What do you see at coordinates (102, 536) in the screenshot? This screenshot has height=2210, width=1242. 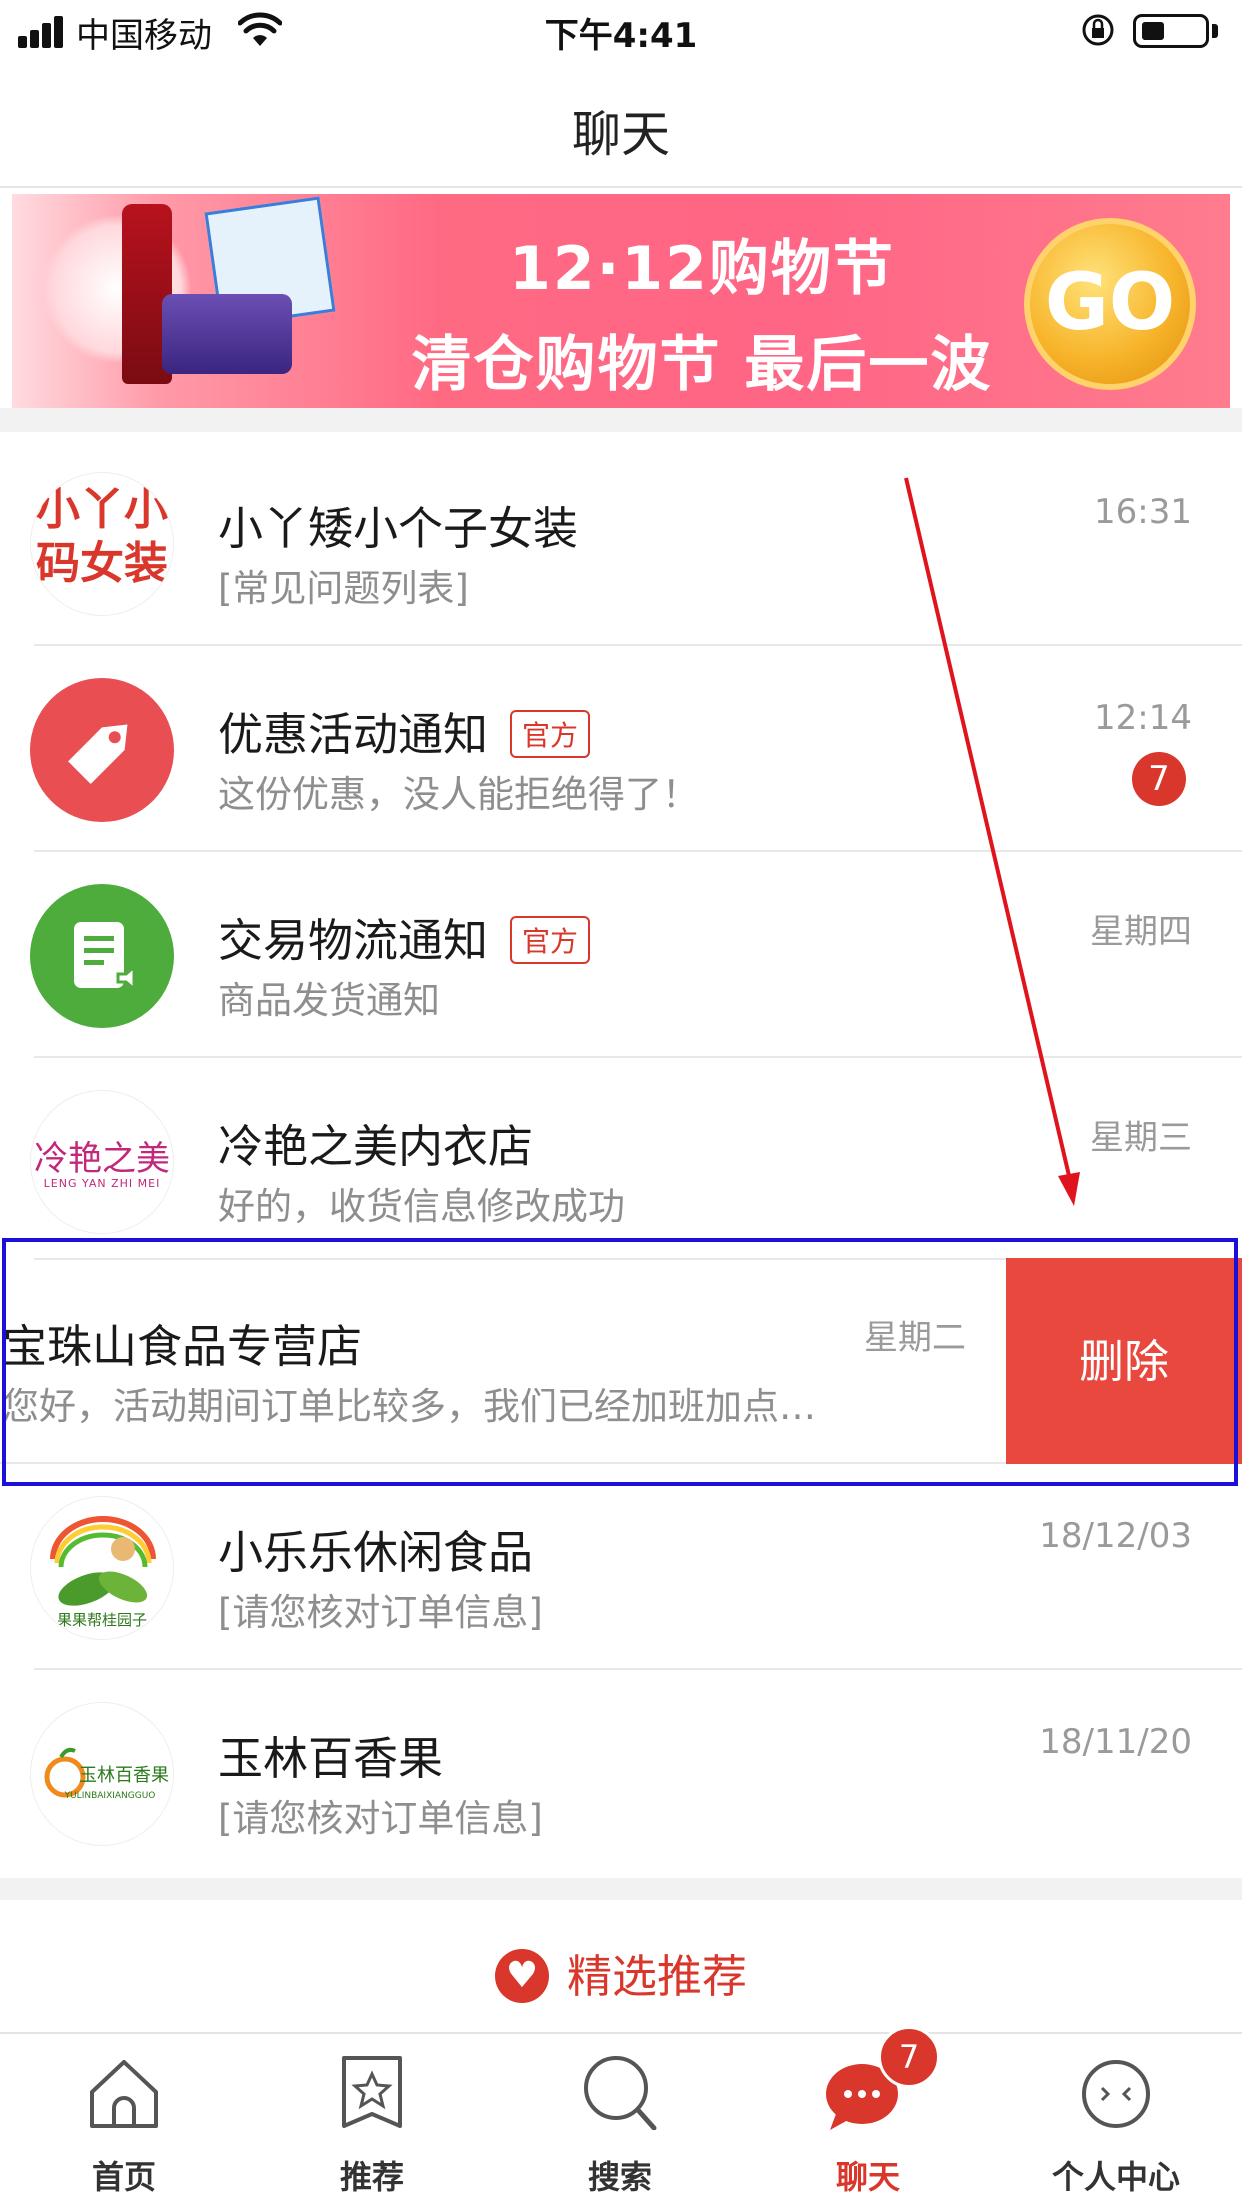 I see `avatar-text: 小丫小码女装` at bounding box center [102, 536].